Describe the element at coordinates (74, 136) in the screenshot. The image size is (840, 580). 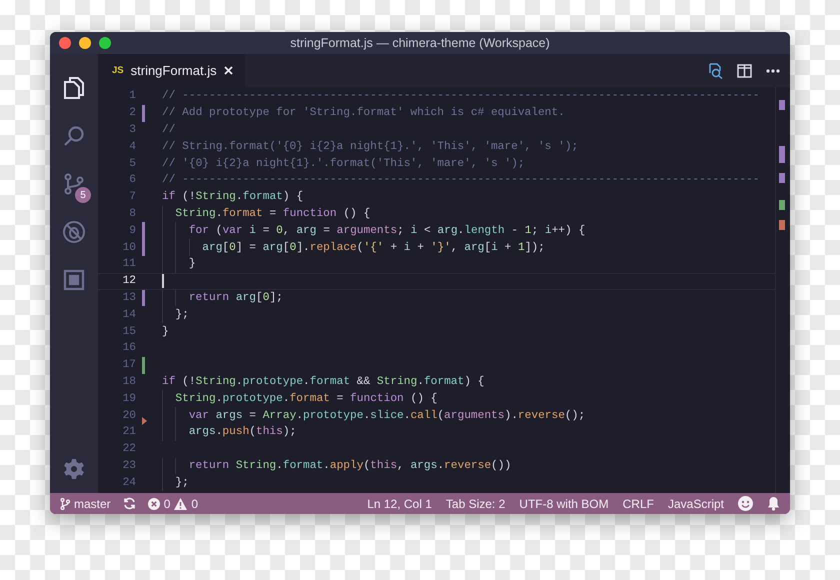
I see `search-icon` at that location.